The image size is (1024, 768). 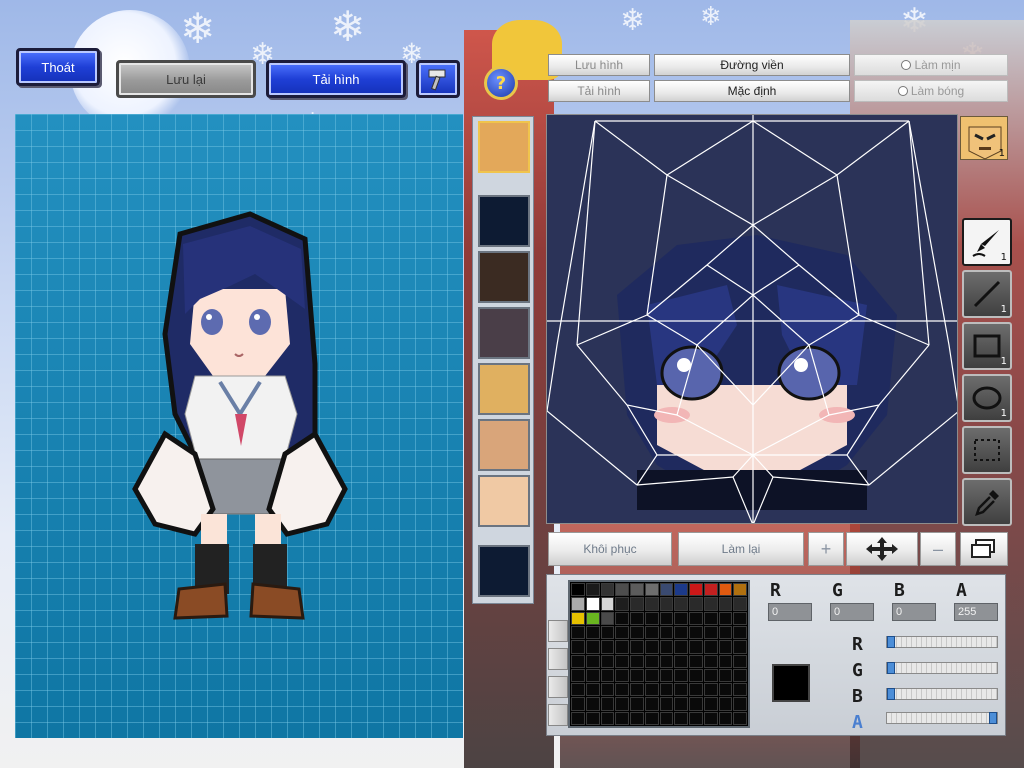 What do you see at coordinates (931, 65) in the screenshot?
I see `smooth-option: Làm mịn` at bounding box center [931, 65].